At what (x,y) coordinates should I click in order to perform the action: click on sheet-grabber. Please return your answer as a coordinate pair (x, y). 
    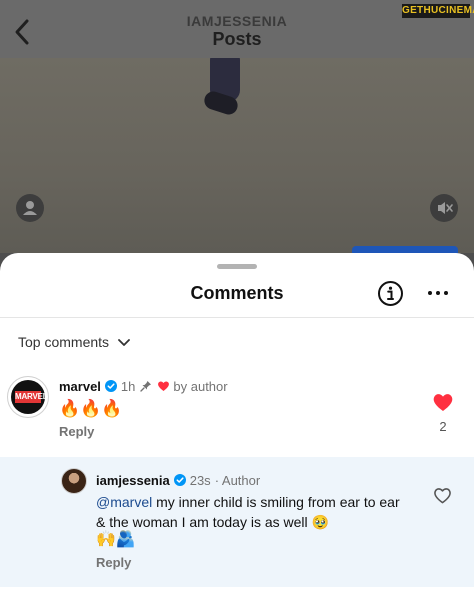
    Looking at the image, I should click on (237, 266).